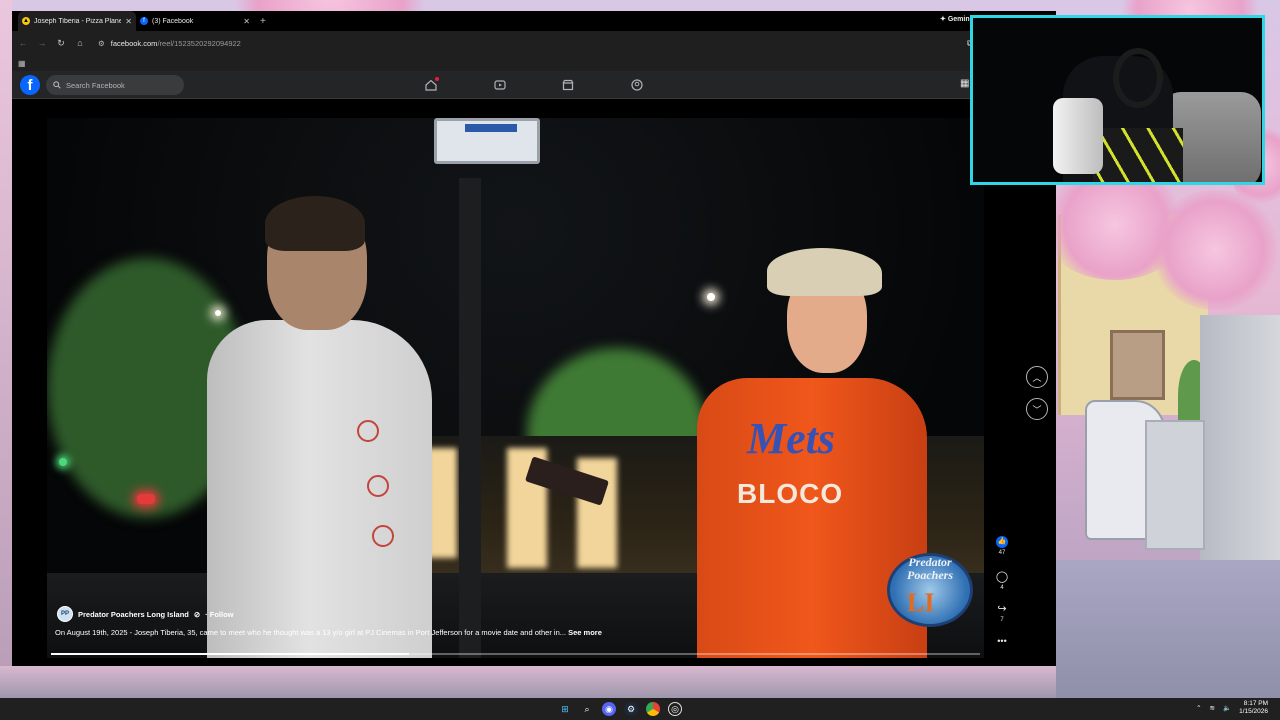 Image resolution: width=1280 pixels, height=720 pixels. I want to click on home-icon, so click(431, 85).